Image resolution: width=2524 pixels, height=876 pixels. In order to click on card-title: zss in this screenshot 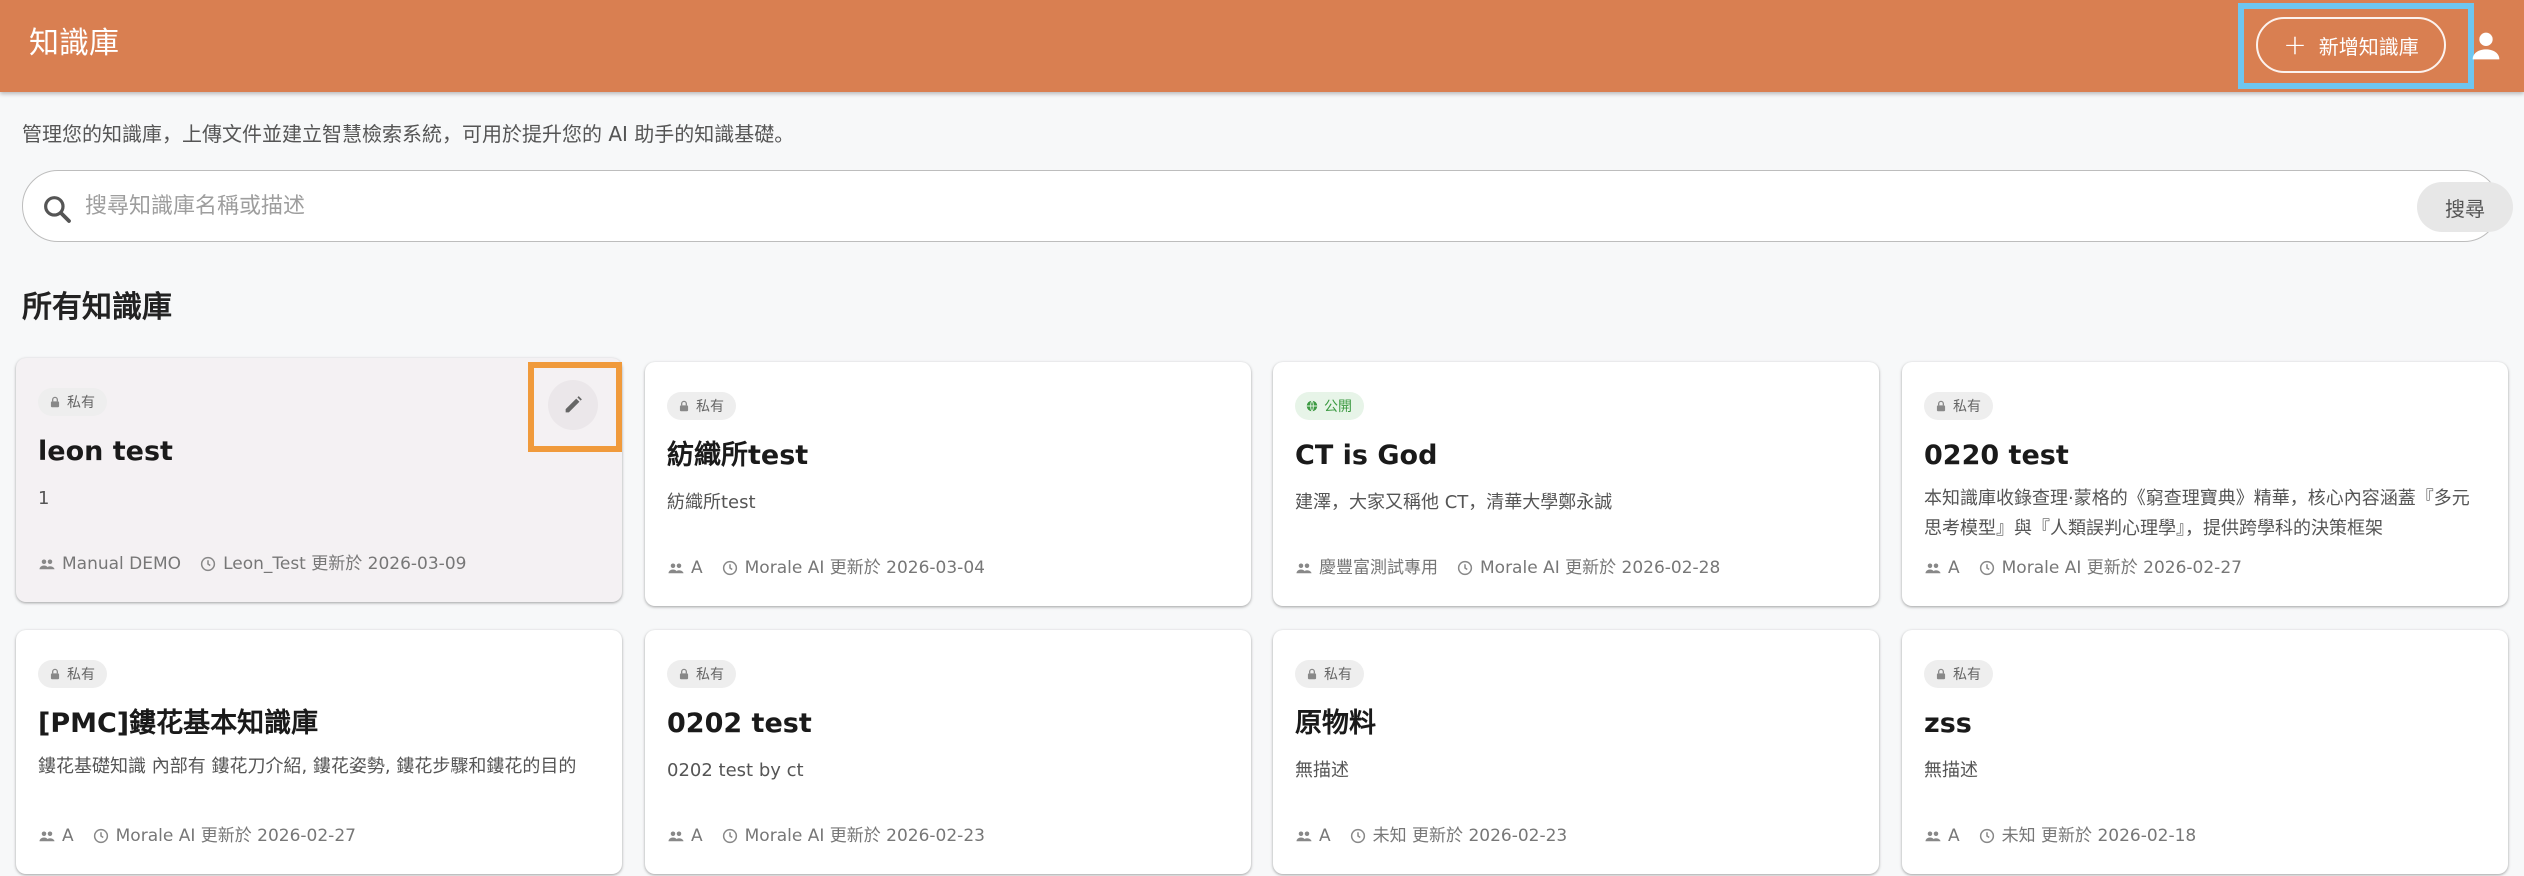, I will do `click(1948, 723)`.